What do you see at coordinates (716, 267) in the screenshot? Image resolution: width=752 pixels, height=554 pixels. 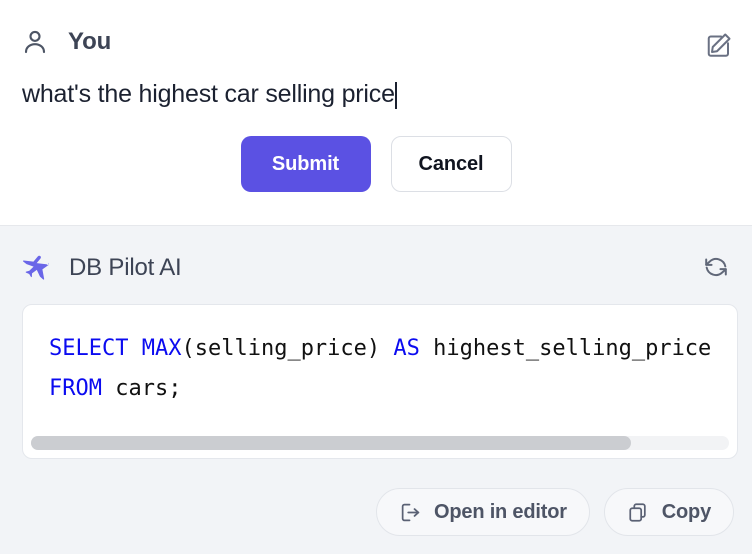 I see `refresh-icon` at bounding box center [716, 267].